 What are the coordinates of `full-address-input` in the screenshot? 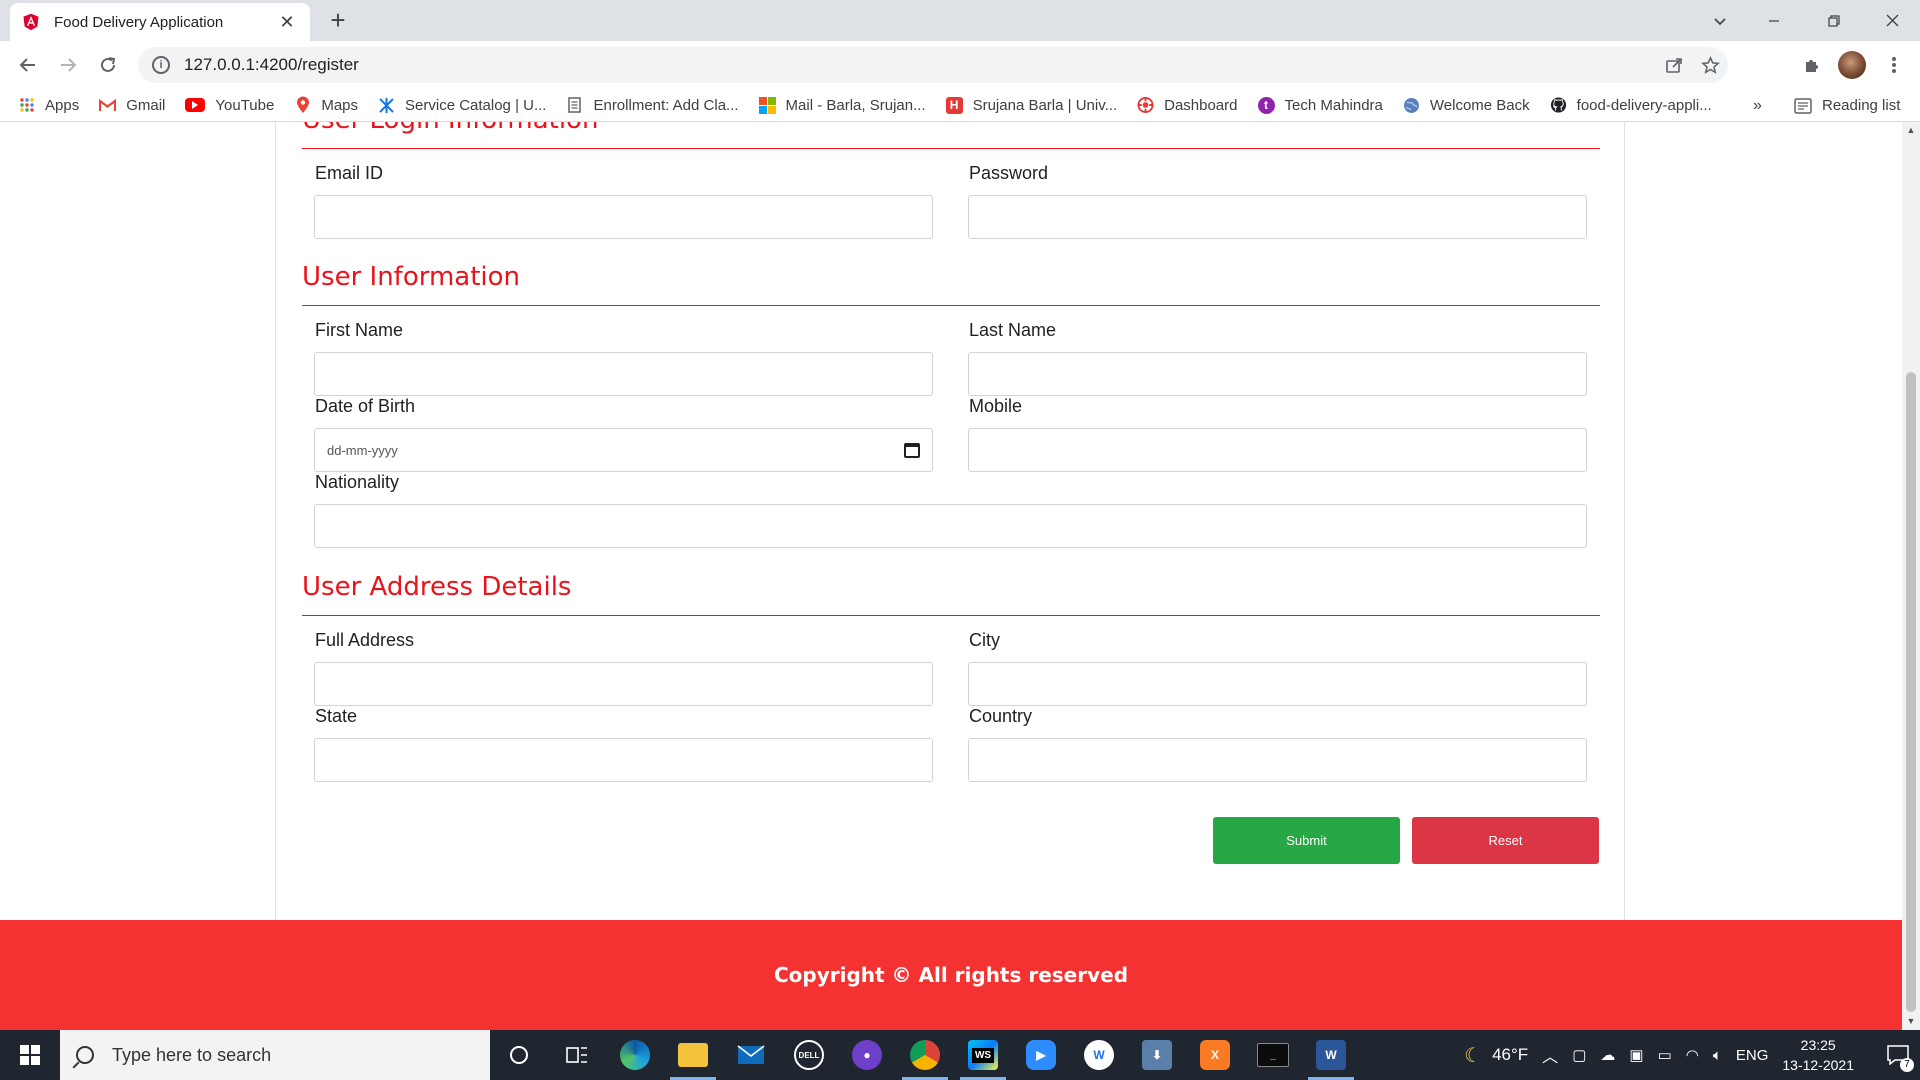 It's located at (623, 684).